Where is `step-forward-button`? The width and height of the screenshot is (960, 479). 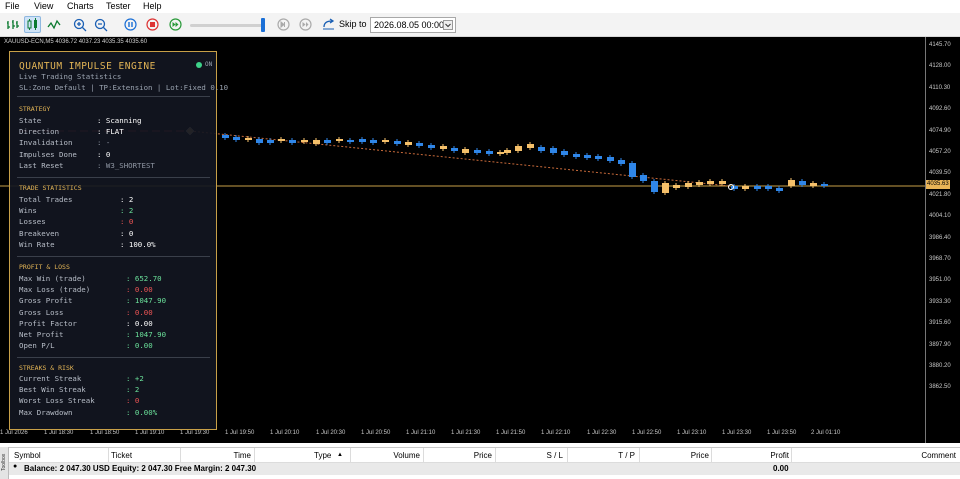 step-forward-button is located at coordinates (283, 24).